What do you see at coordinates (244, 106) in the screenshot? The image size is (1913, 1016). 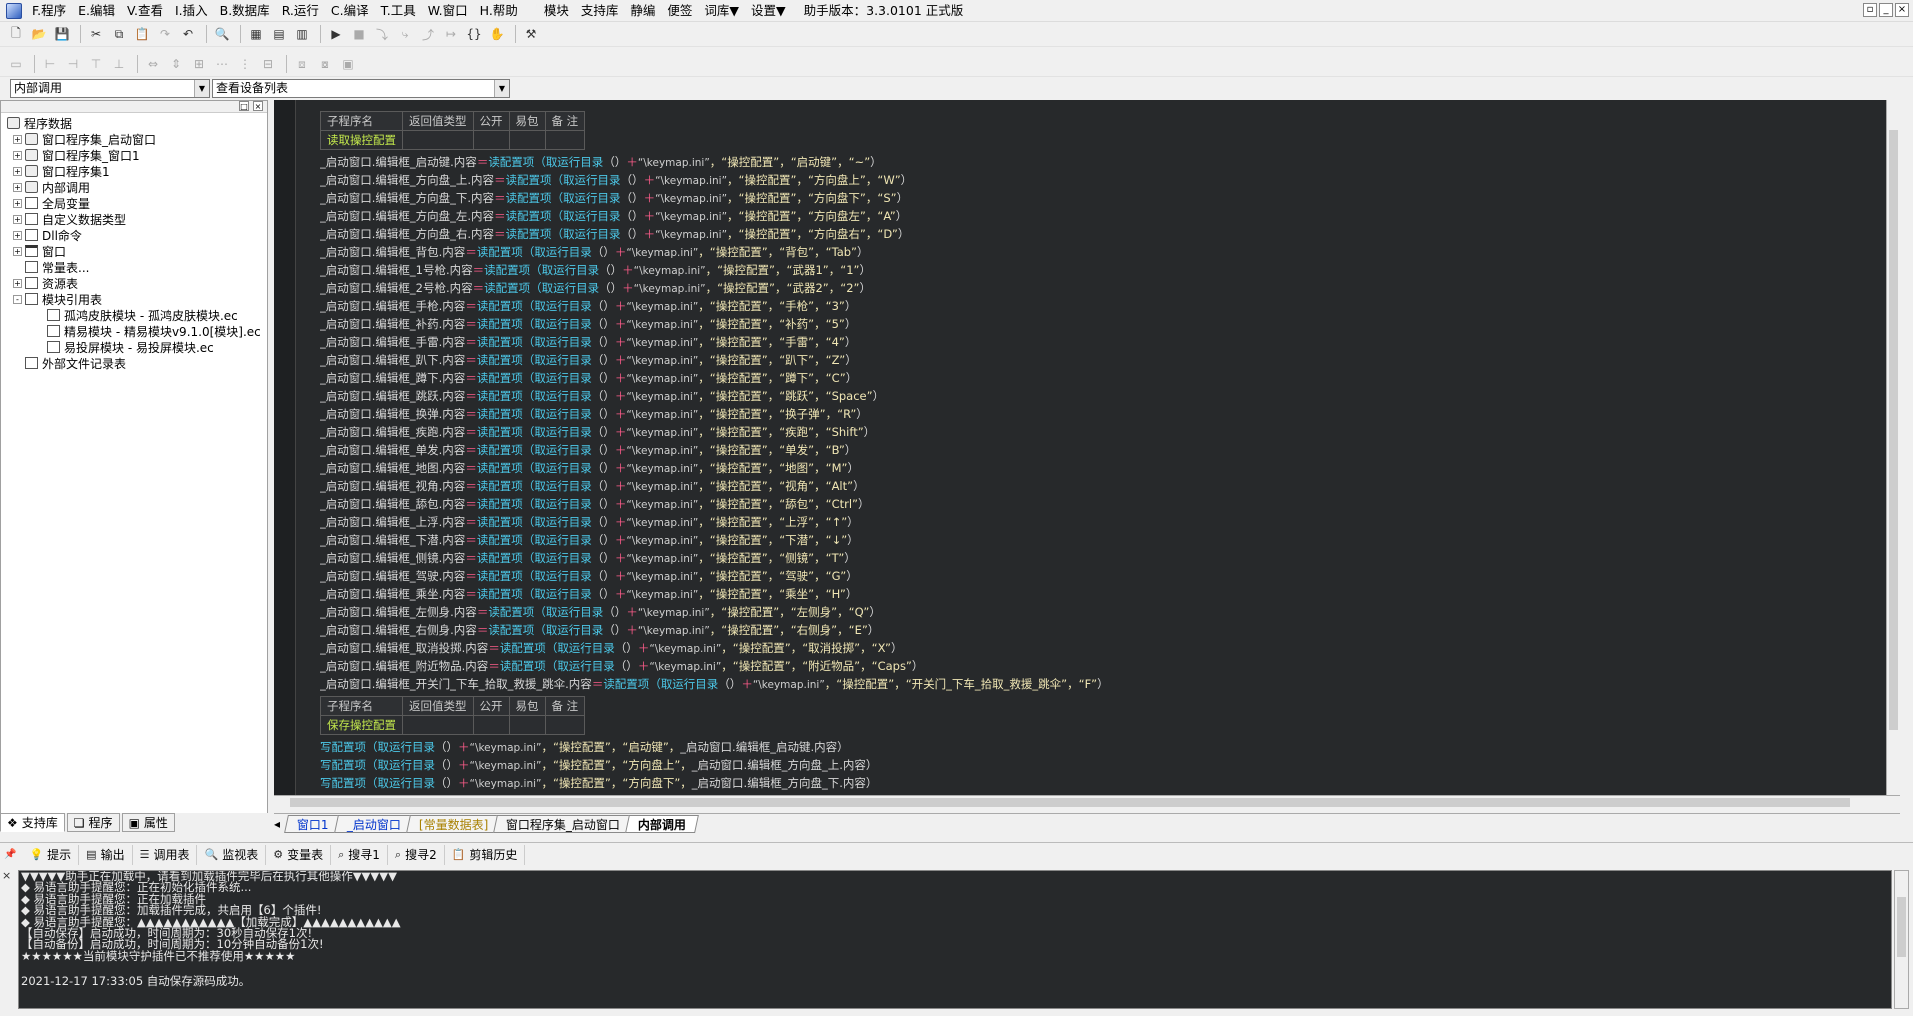 I see `pin-icon: □` at bounding box center [244, 106].